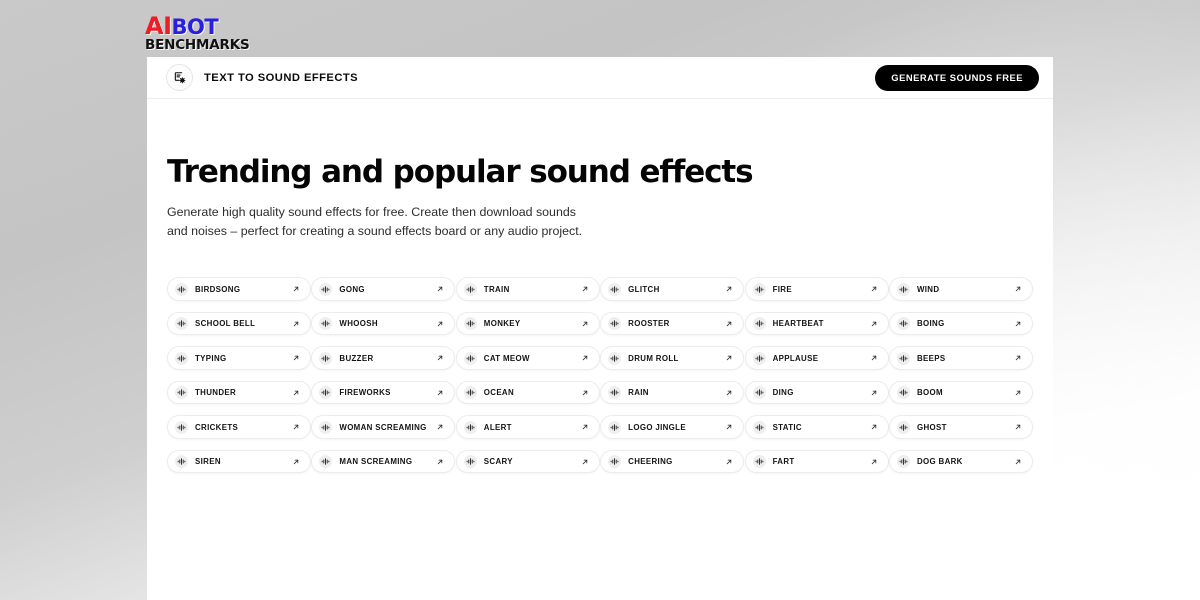  Describe the element at coordinates (960, 289) in the screenshot. I see `sound-effect-pill: WIND` at that location.